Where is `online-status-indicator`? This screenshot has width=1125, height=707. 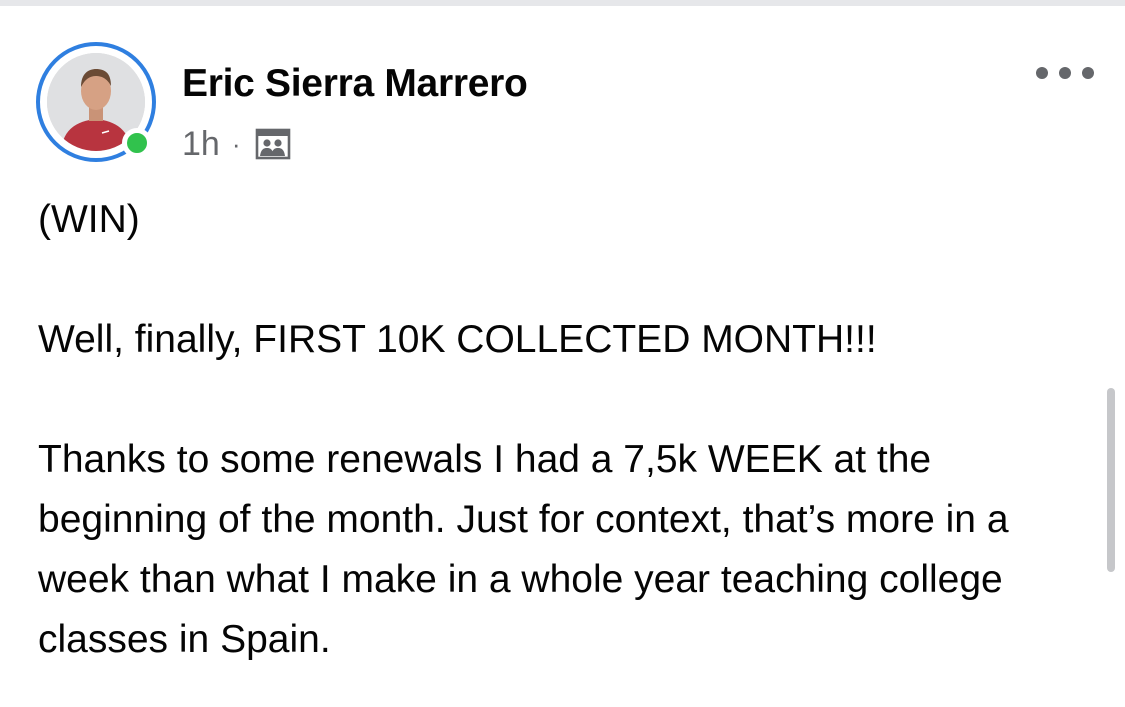 online-status-indicator is located at coordinates (137, 143).